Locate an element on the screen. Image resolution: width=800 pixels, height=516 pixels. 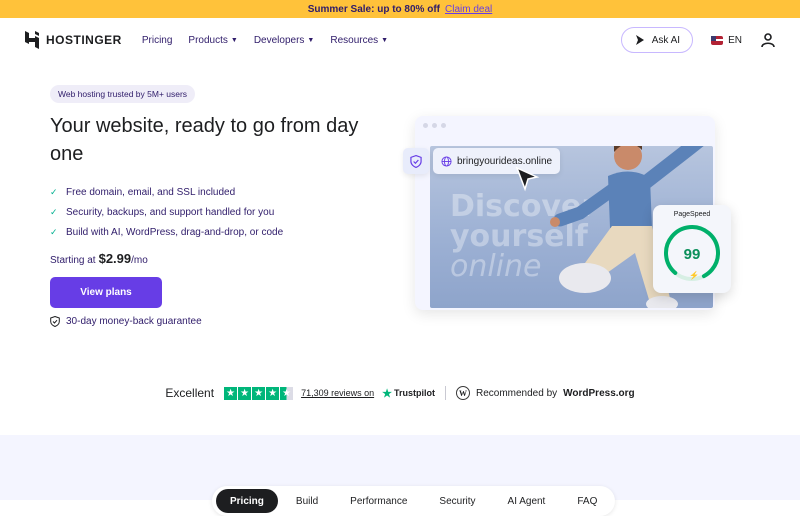
wp-prefix: Recommended by is located at coordinates (516, 393).